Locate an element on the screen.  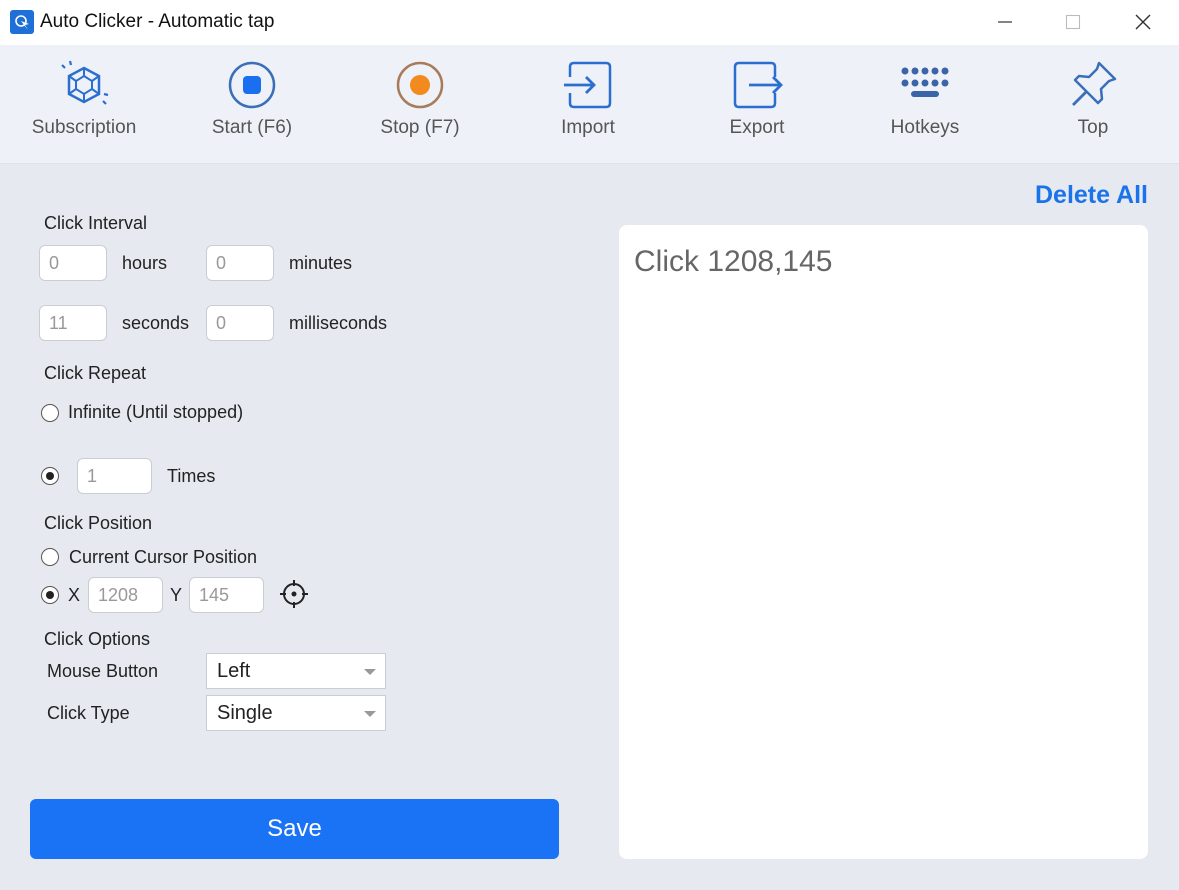
app-logo-icon is located at coordinates (22, 22).